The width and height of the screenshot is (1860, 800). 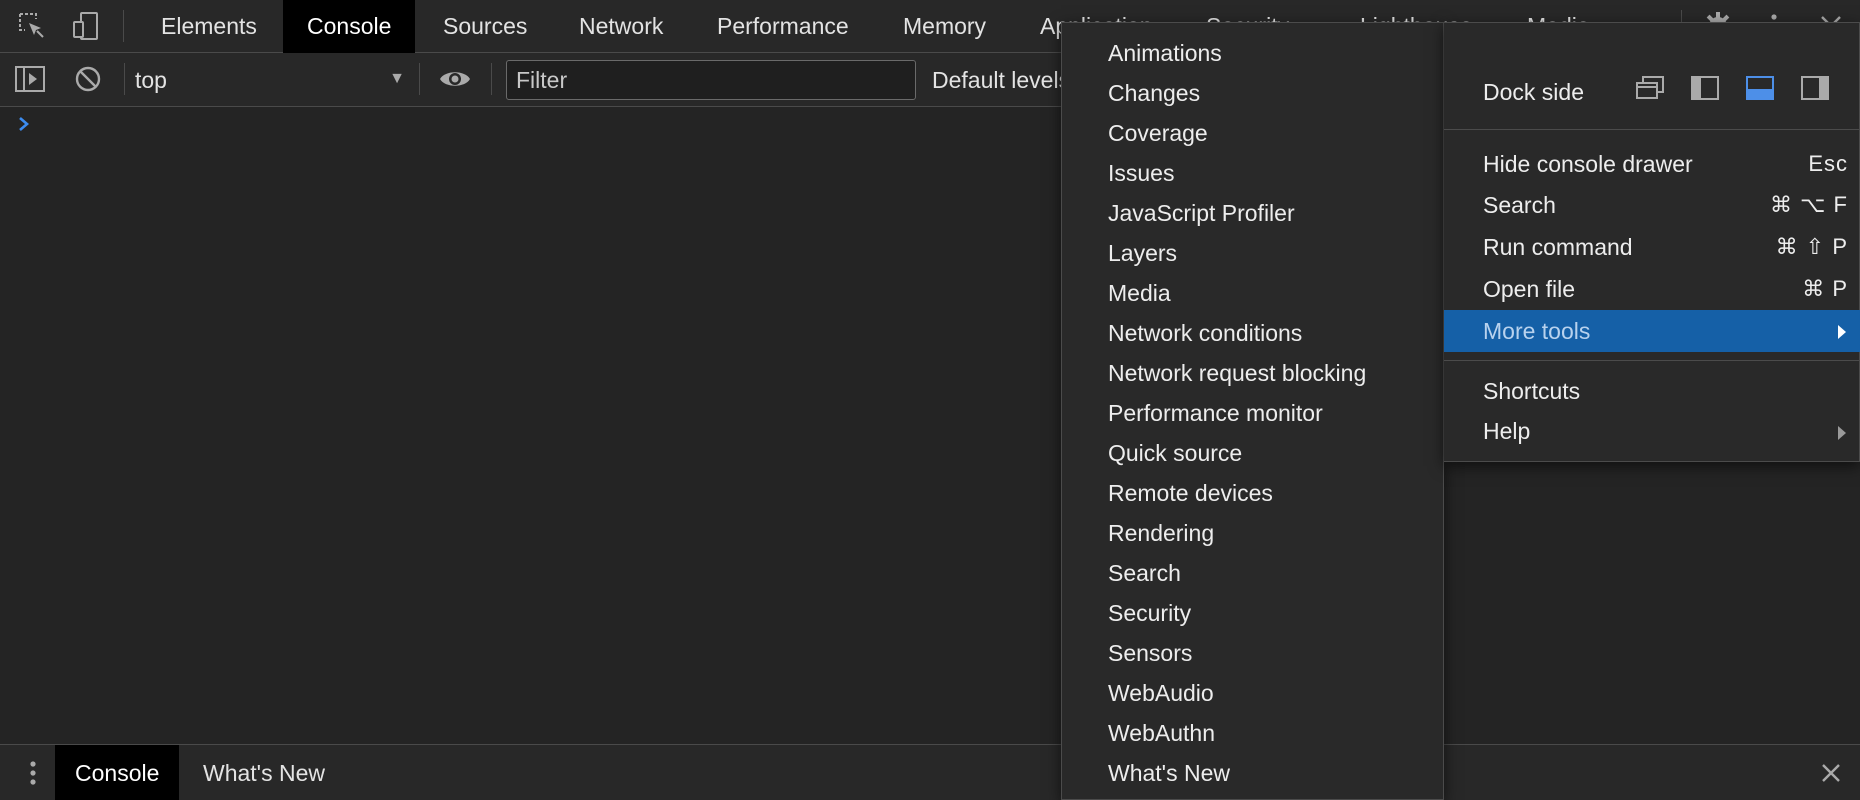 I want to click on menu-item-layers: Layers, so click(x=1142, y=253).